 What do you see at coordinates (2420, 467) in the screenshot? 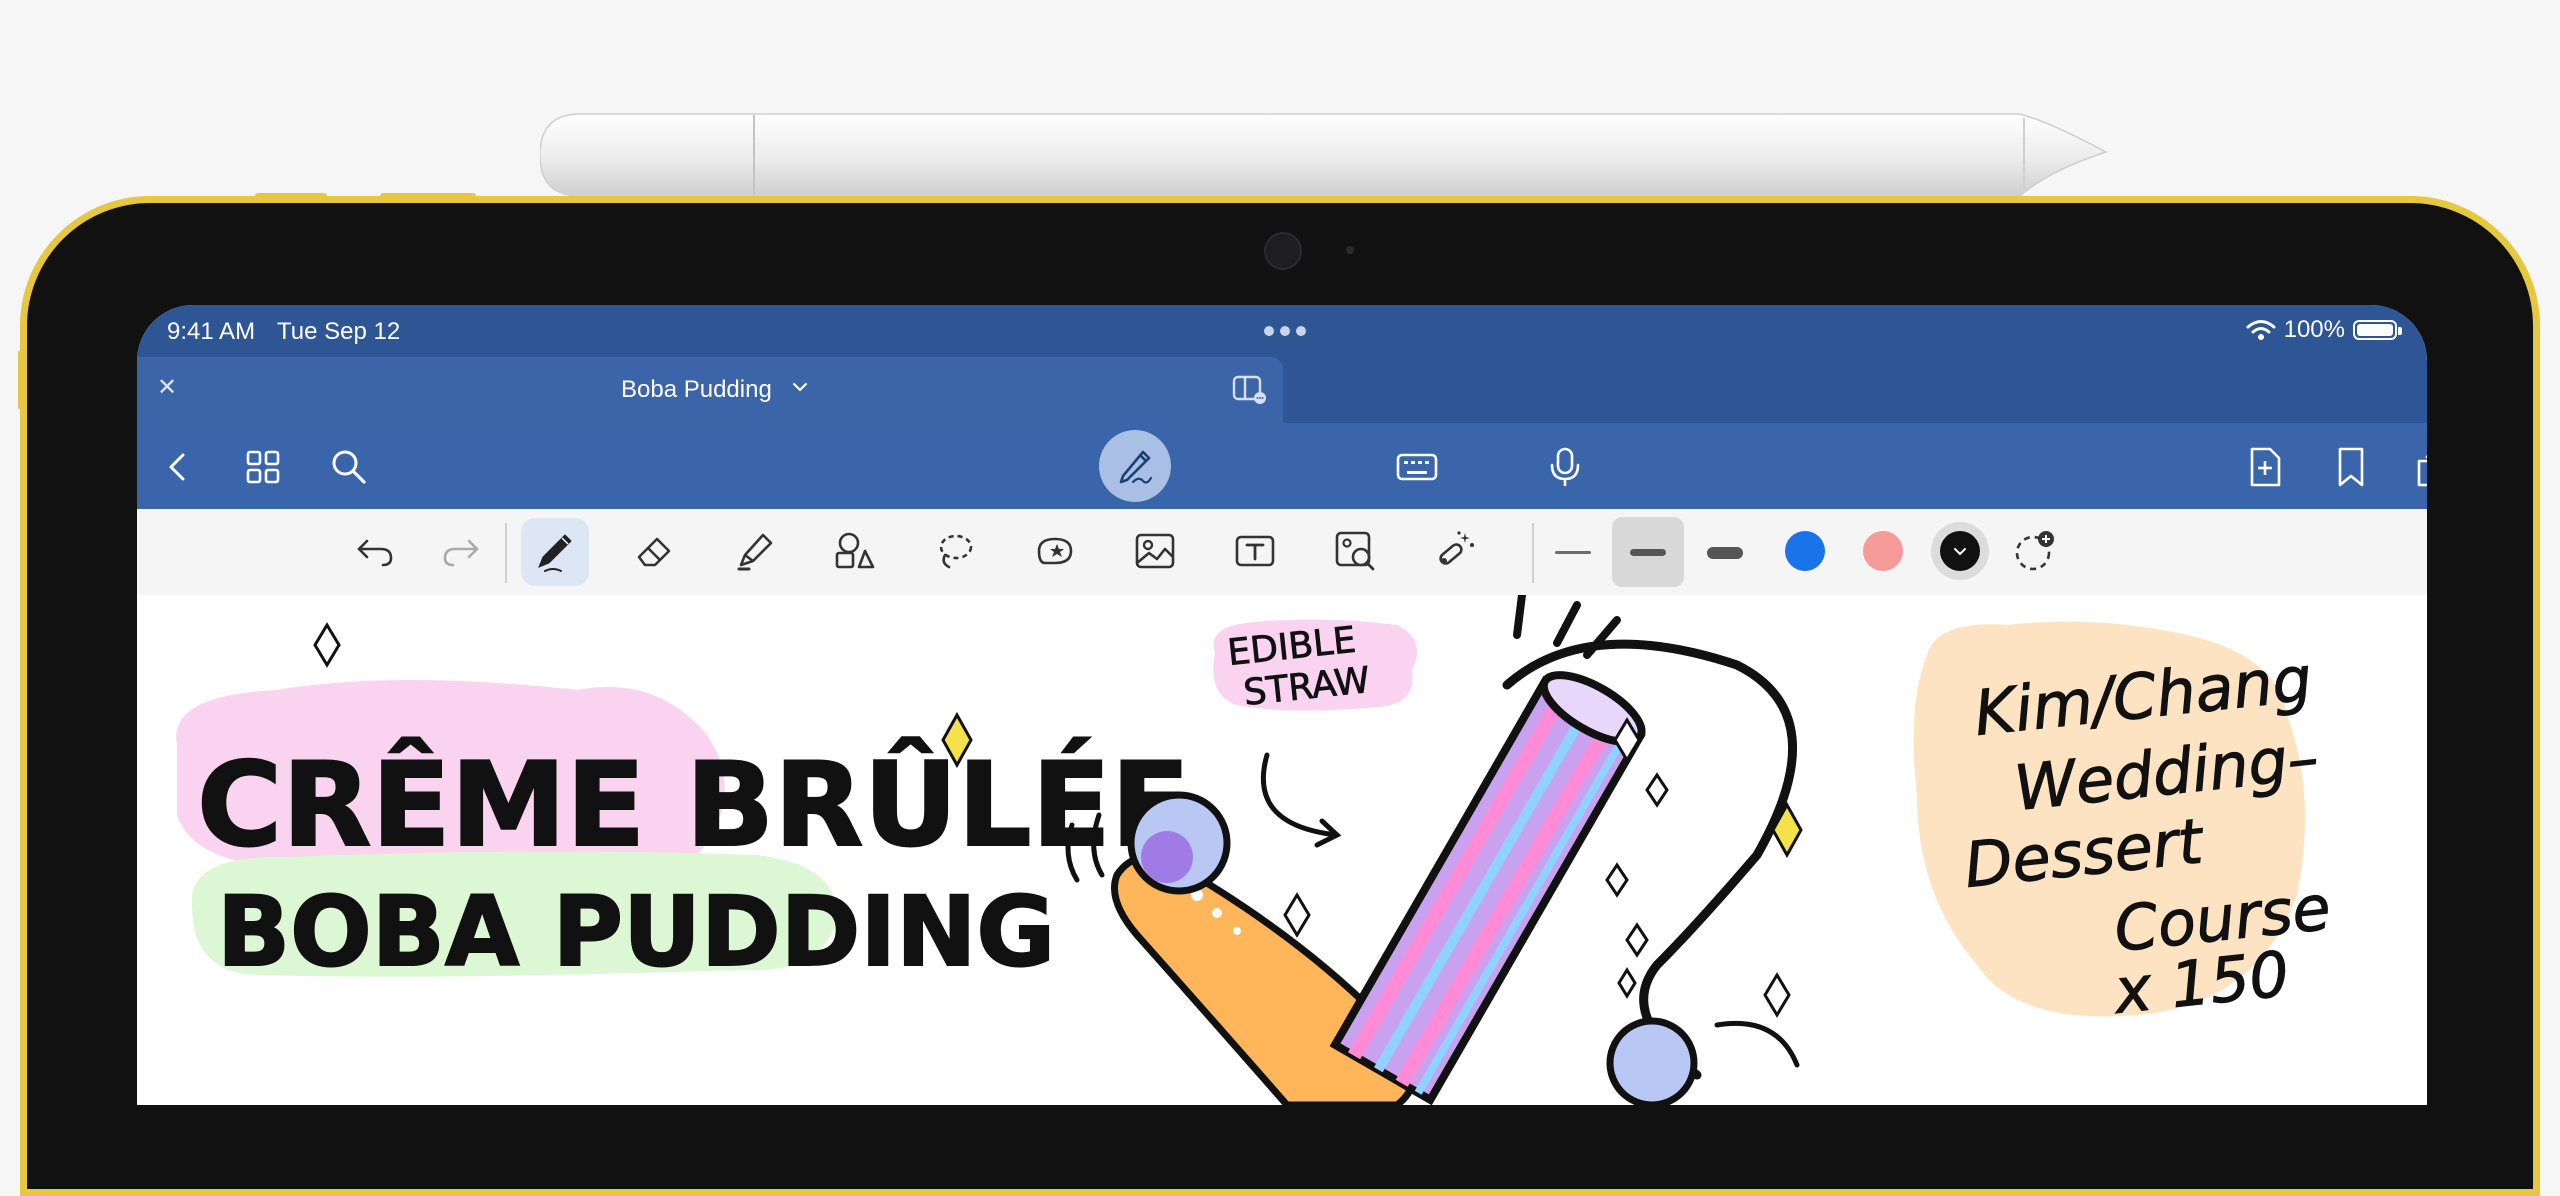
I see `share-icon` at bounding box center [2420, 467].